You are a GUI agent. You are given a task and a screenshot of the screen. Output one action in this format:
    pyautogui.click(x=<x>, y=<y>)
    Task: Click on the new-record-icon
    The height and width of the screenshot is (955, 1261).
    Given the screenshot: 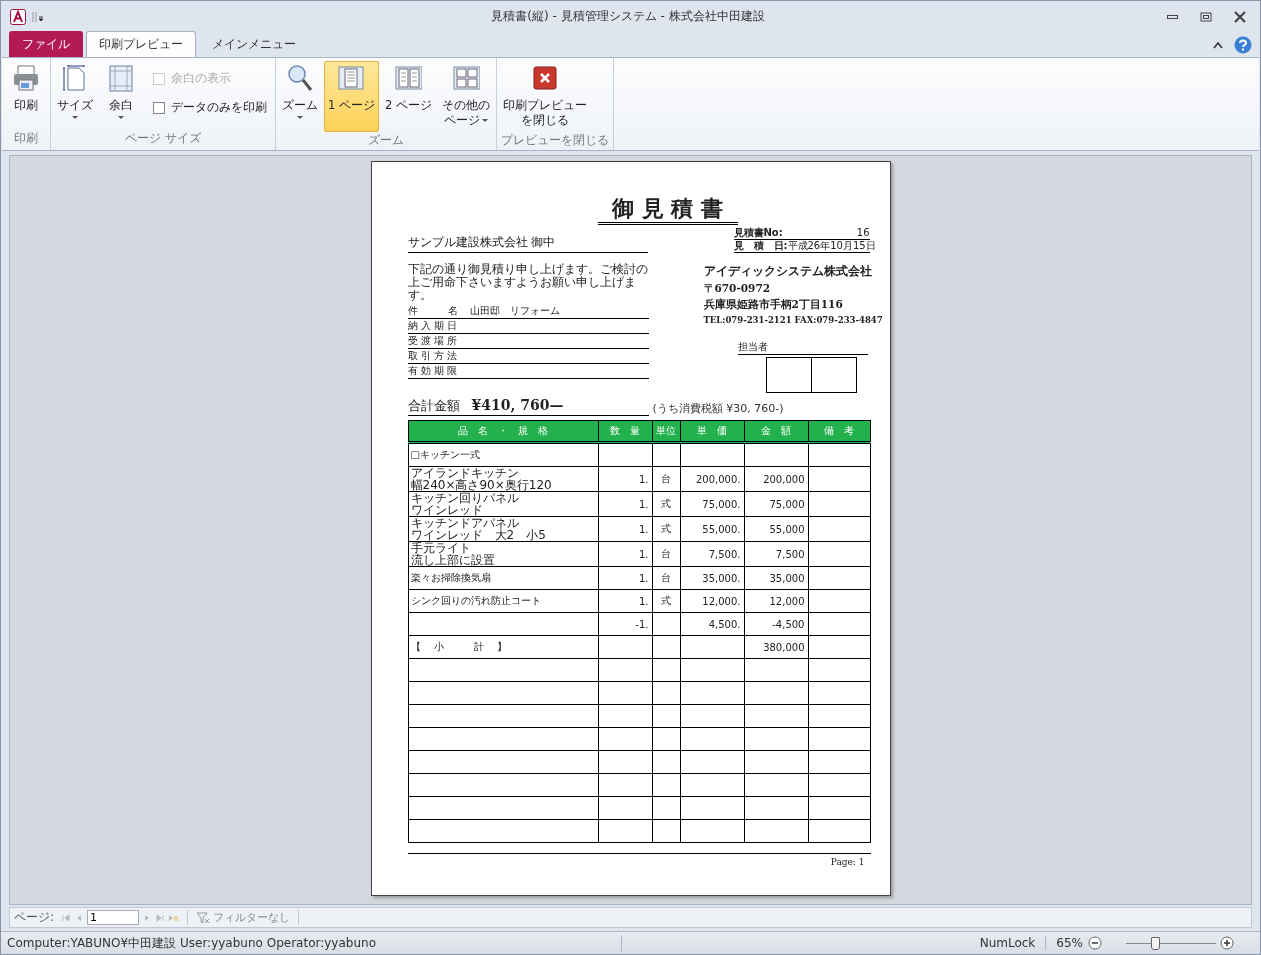 What is the action you would take?
    pyautogui.click(x=173, y=917)
    